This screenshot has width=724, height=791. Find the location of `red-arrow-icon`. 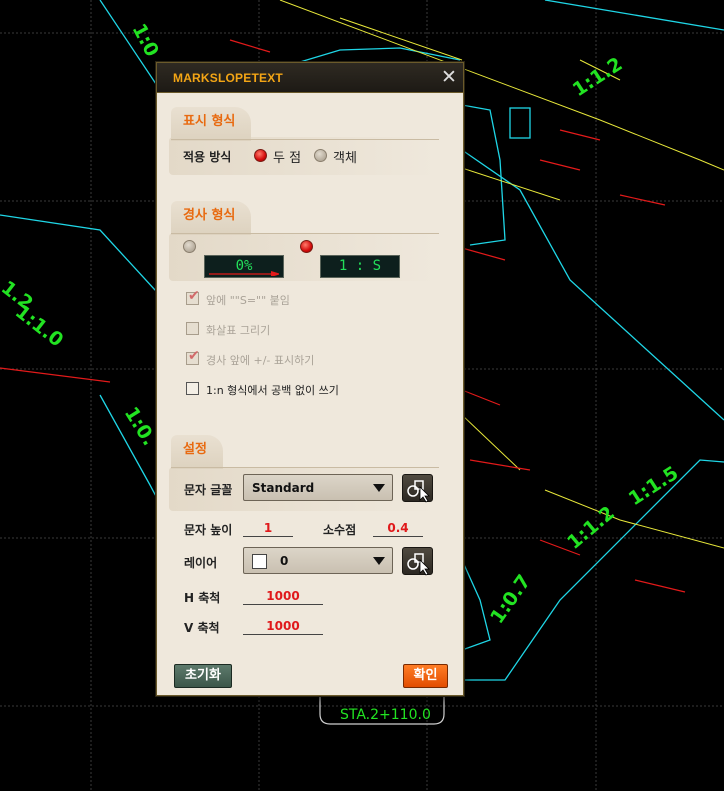

red-arrow-icon is located at coordinates (244, 273).